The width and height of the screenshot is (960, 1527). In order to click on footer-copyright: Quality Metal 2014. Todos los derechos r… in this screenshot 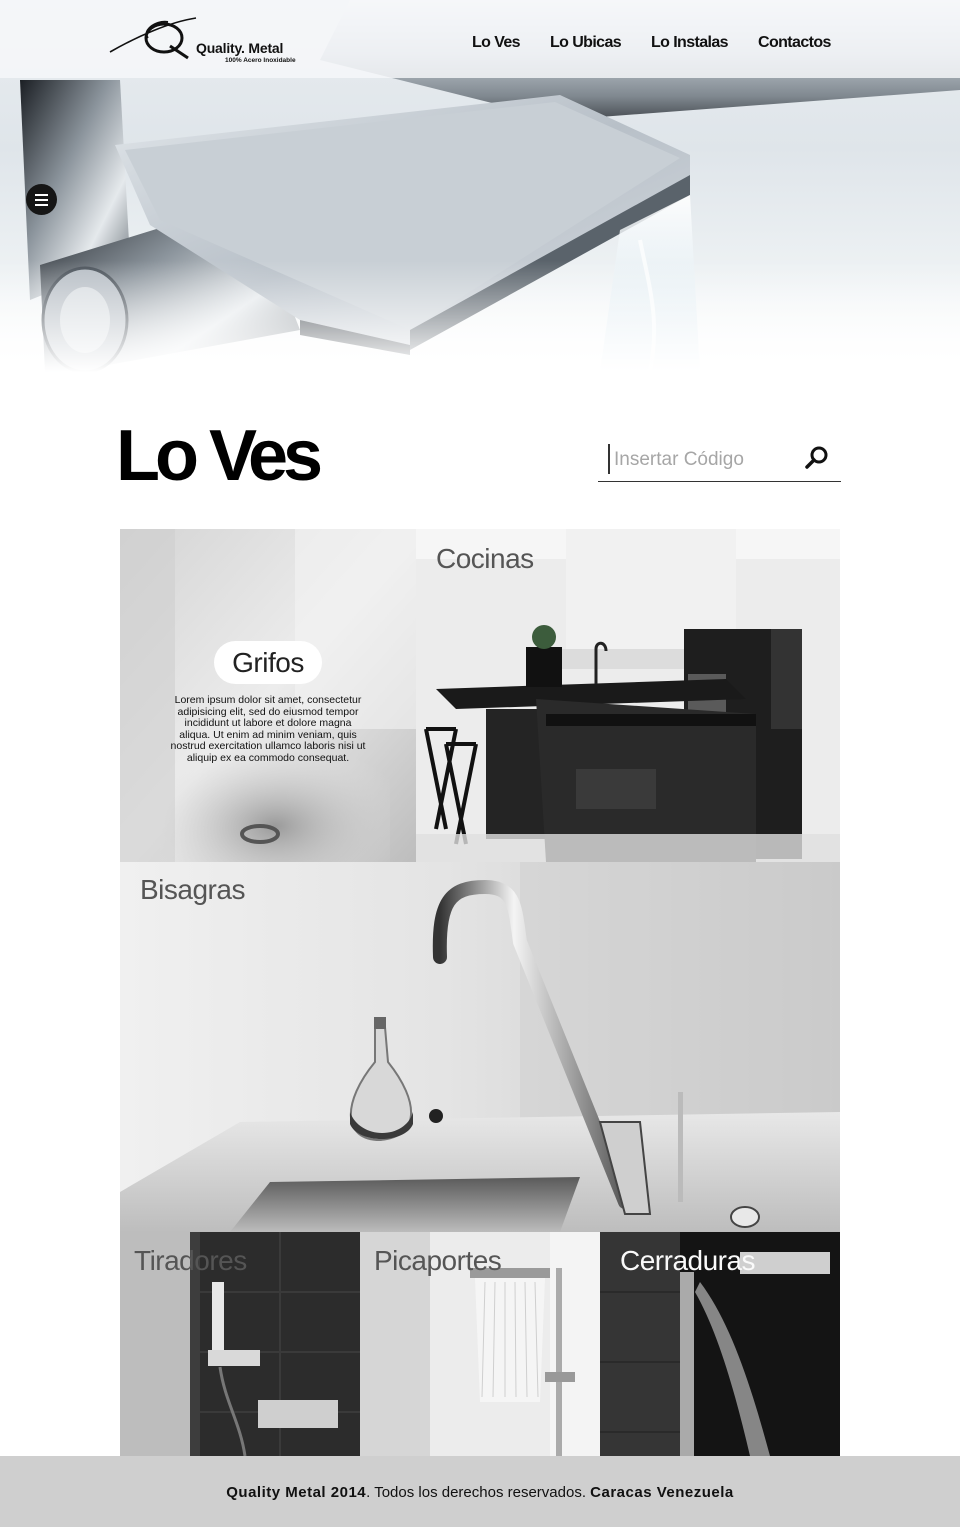, I will do `click(480, 1492)`.